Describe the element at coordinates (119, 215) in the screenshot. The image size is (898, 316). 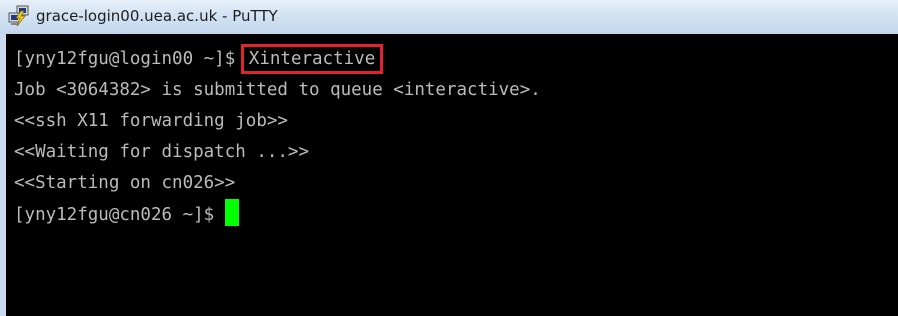
I see `shell-prompt: [yny12fgu@cn026 ~]$` at that location.